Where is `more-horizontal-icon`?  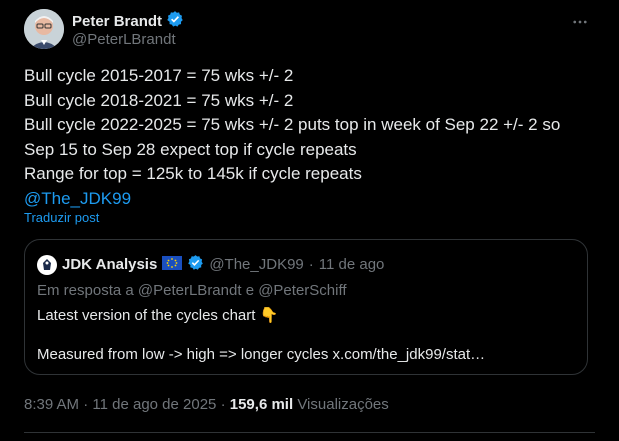 more-horizontal-icon is located at coordinates (580, 22).